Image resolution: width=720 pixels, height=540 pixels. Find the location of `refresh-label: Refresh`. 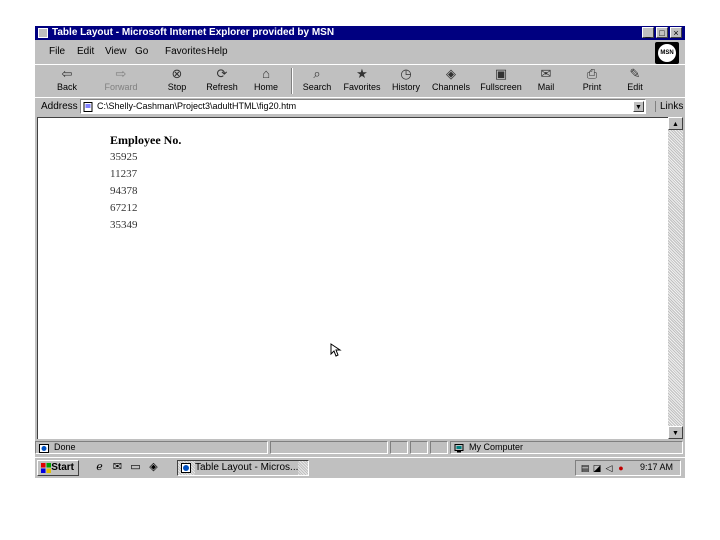

refresh-label: Refresh is located at coordinates (222, 87).